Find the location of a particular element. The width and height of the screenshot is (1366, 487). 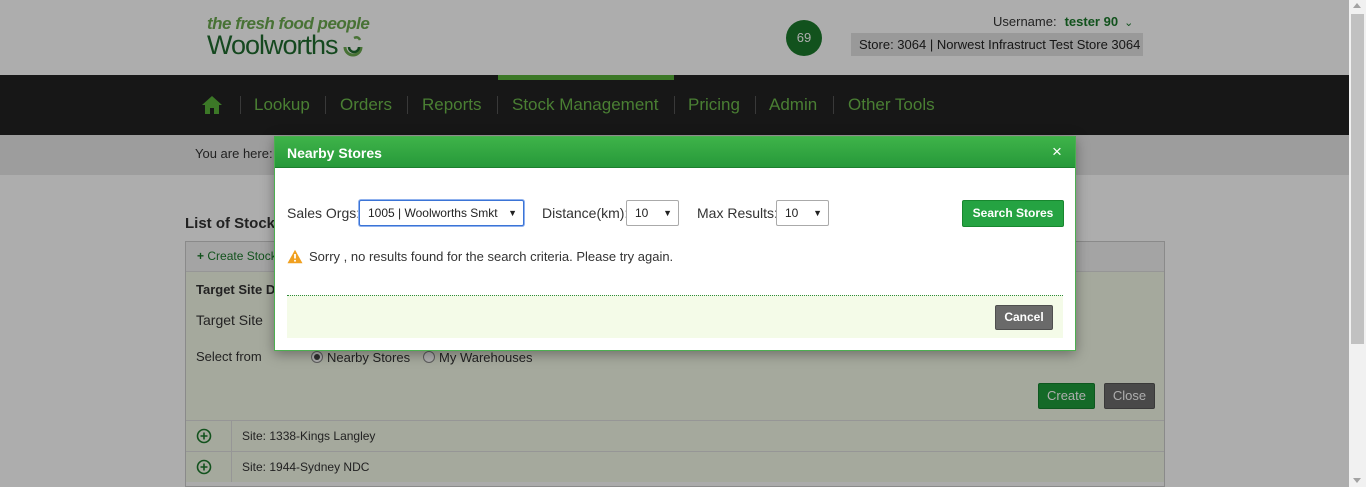

distance-value: 10 is located at coordinates (642, 213).